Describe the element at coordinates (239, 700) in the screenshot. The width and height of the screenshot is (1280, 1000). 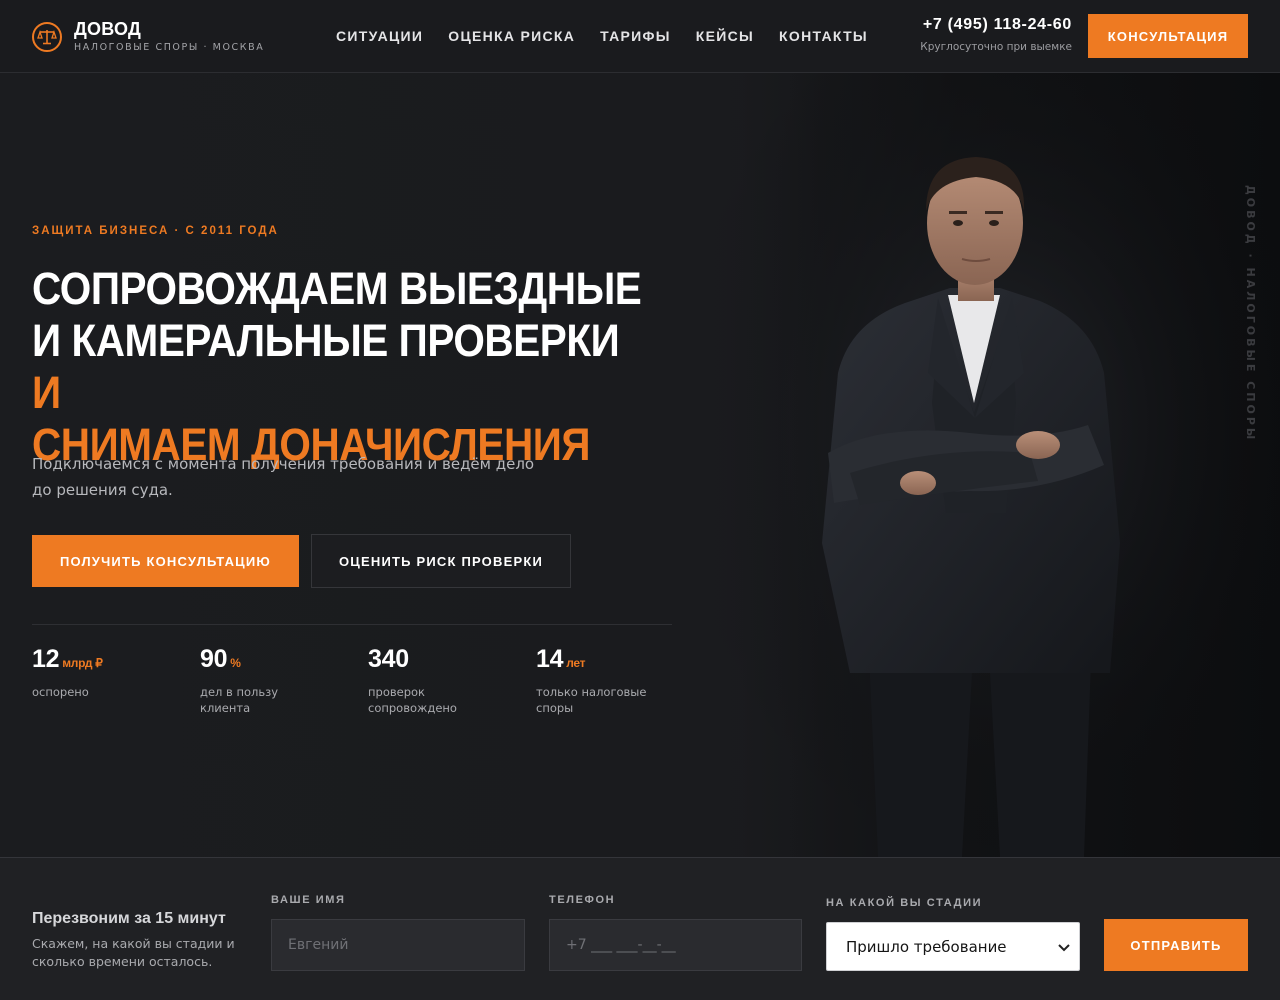
I see `stat-label: дел в пользу клиента` at that location.